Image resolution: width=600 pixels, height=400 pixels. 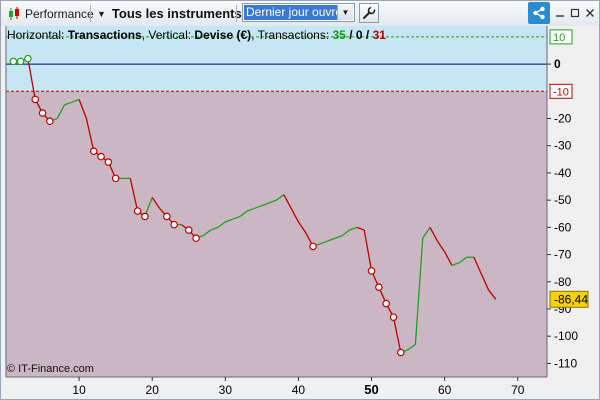 I want to click on y-tick-label: -30, so click(x=563, y=146).